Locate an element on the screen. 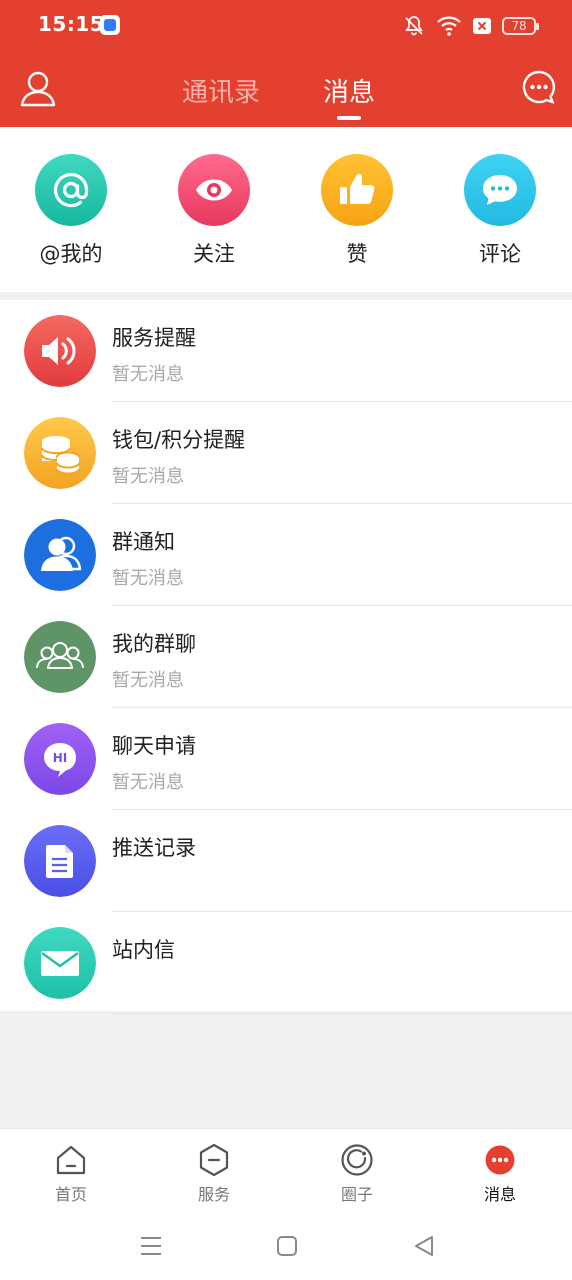  list-item-service-reminder: 服务提醒 暂无消息 is located at coordinates (286, 351).